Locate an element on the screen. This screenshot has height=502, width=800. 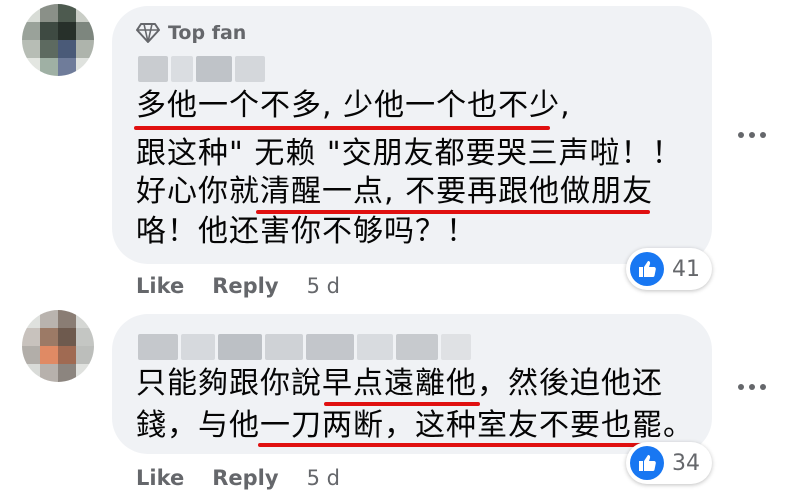
top-fan-badge: Top fan is located at coordinates (191, 33).